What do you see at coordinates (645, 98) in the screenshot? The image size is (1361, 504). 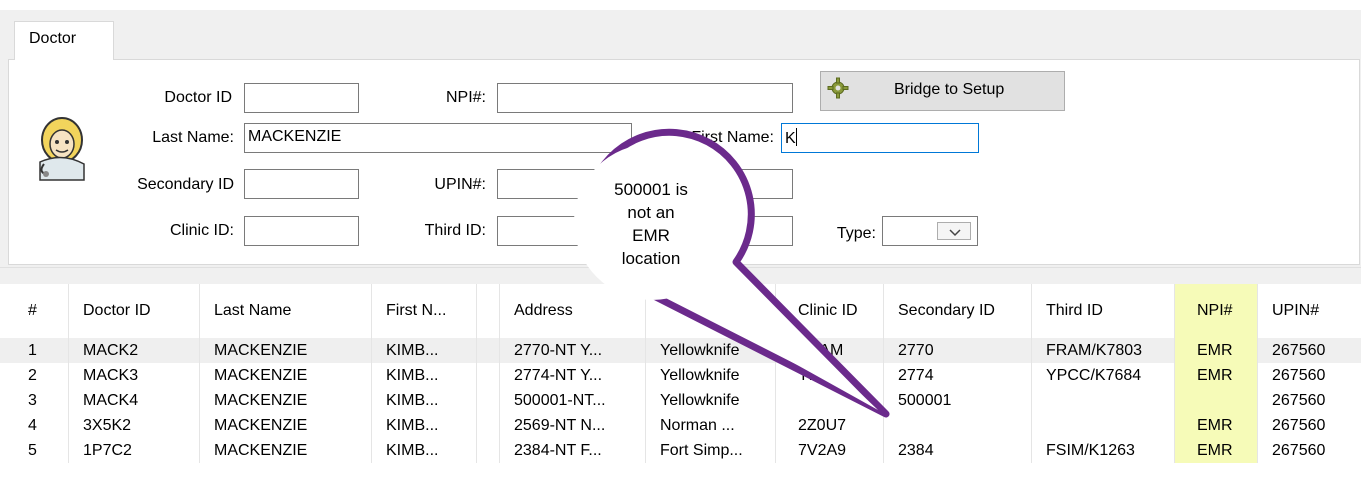 I see `npi-input` at bounding box center [645, 98].